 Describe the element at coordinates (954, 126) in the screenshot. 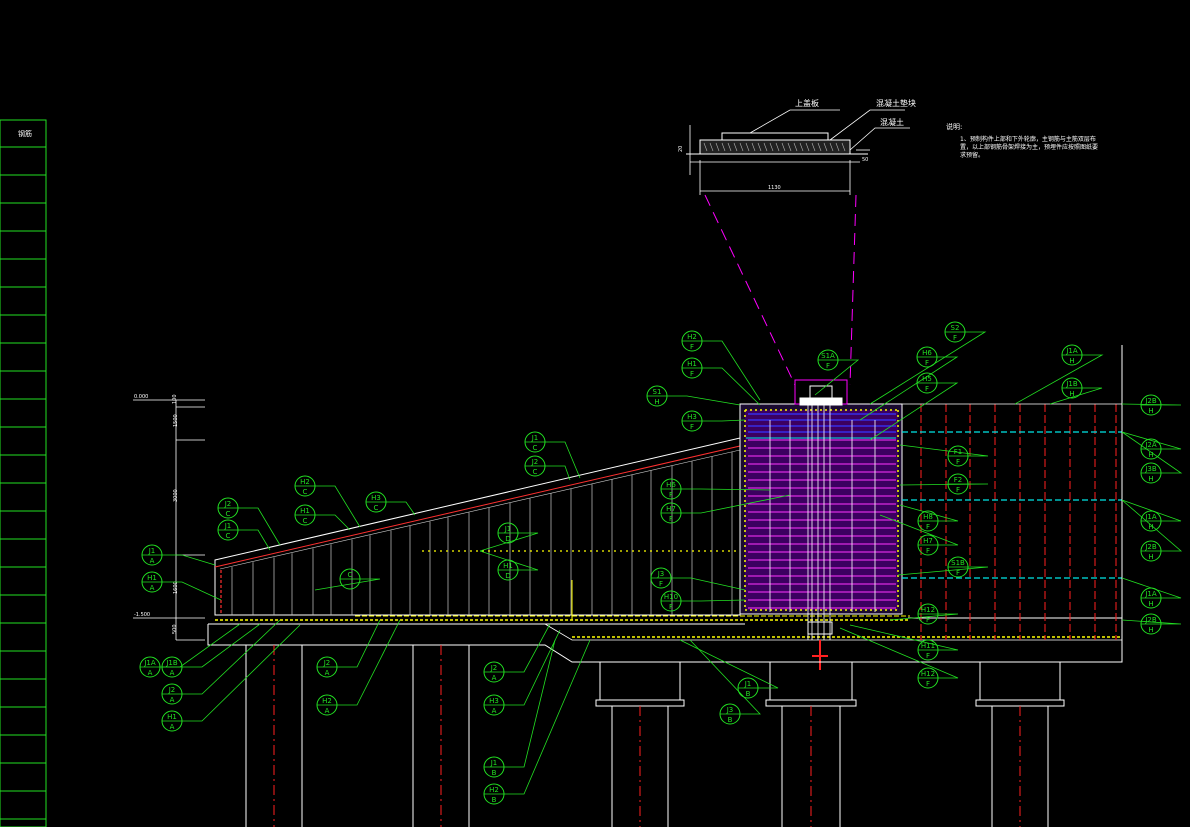

I see `notes-heading: 说明:` at that location.